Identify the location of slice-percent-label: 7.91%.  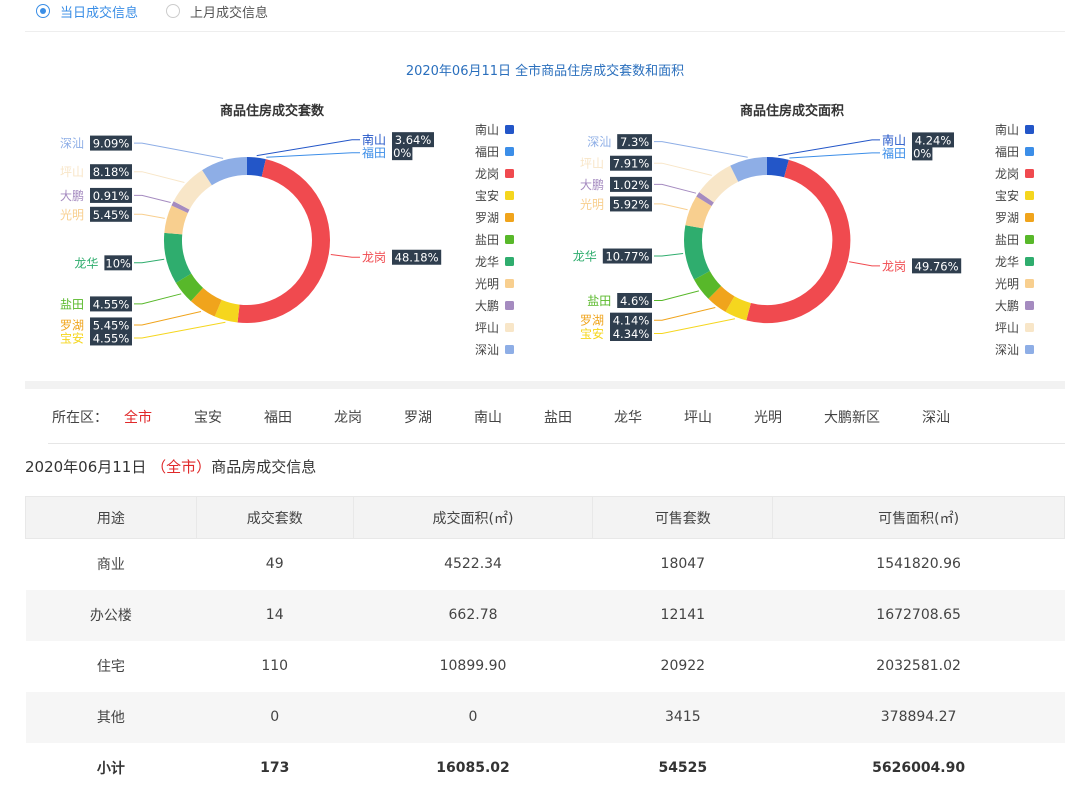
(631, 164).